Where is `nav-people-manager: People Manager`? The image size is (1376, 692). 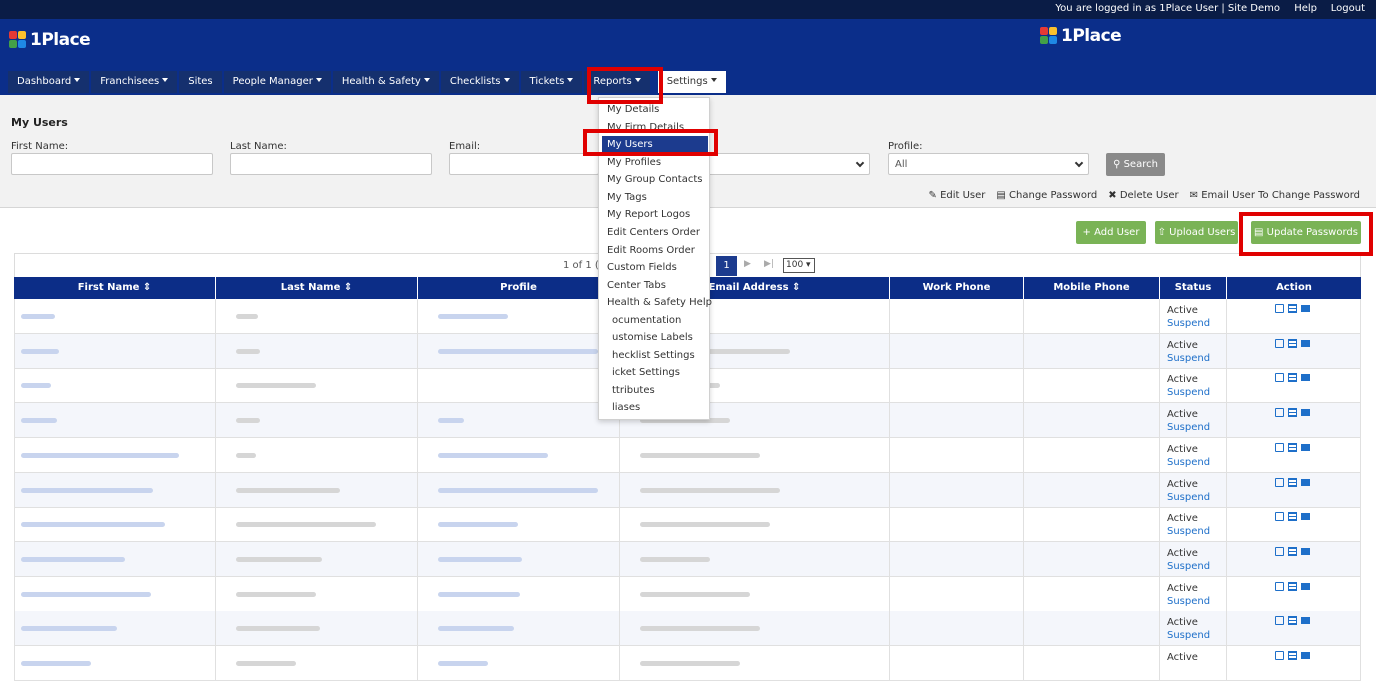
nav-people-manager: People Manager is located at coordinates (277, 82).